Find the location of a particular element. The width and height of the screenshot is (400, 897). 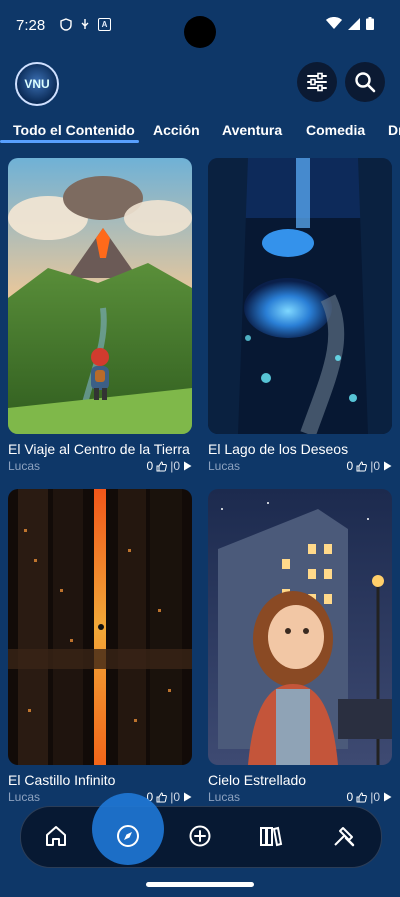

status-bar: 7:28 A is located at coordinates (200, 26).